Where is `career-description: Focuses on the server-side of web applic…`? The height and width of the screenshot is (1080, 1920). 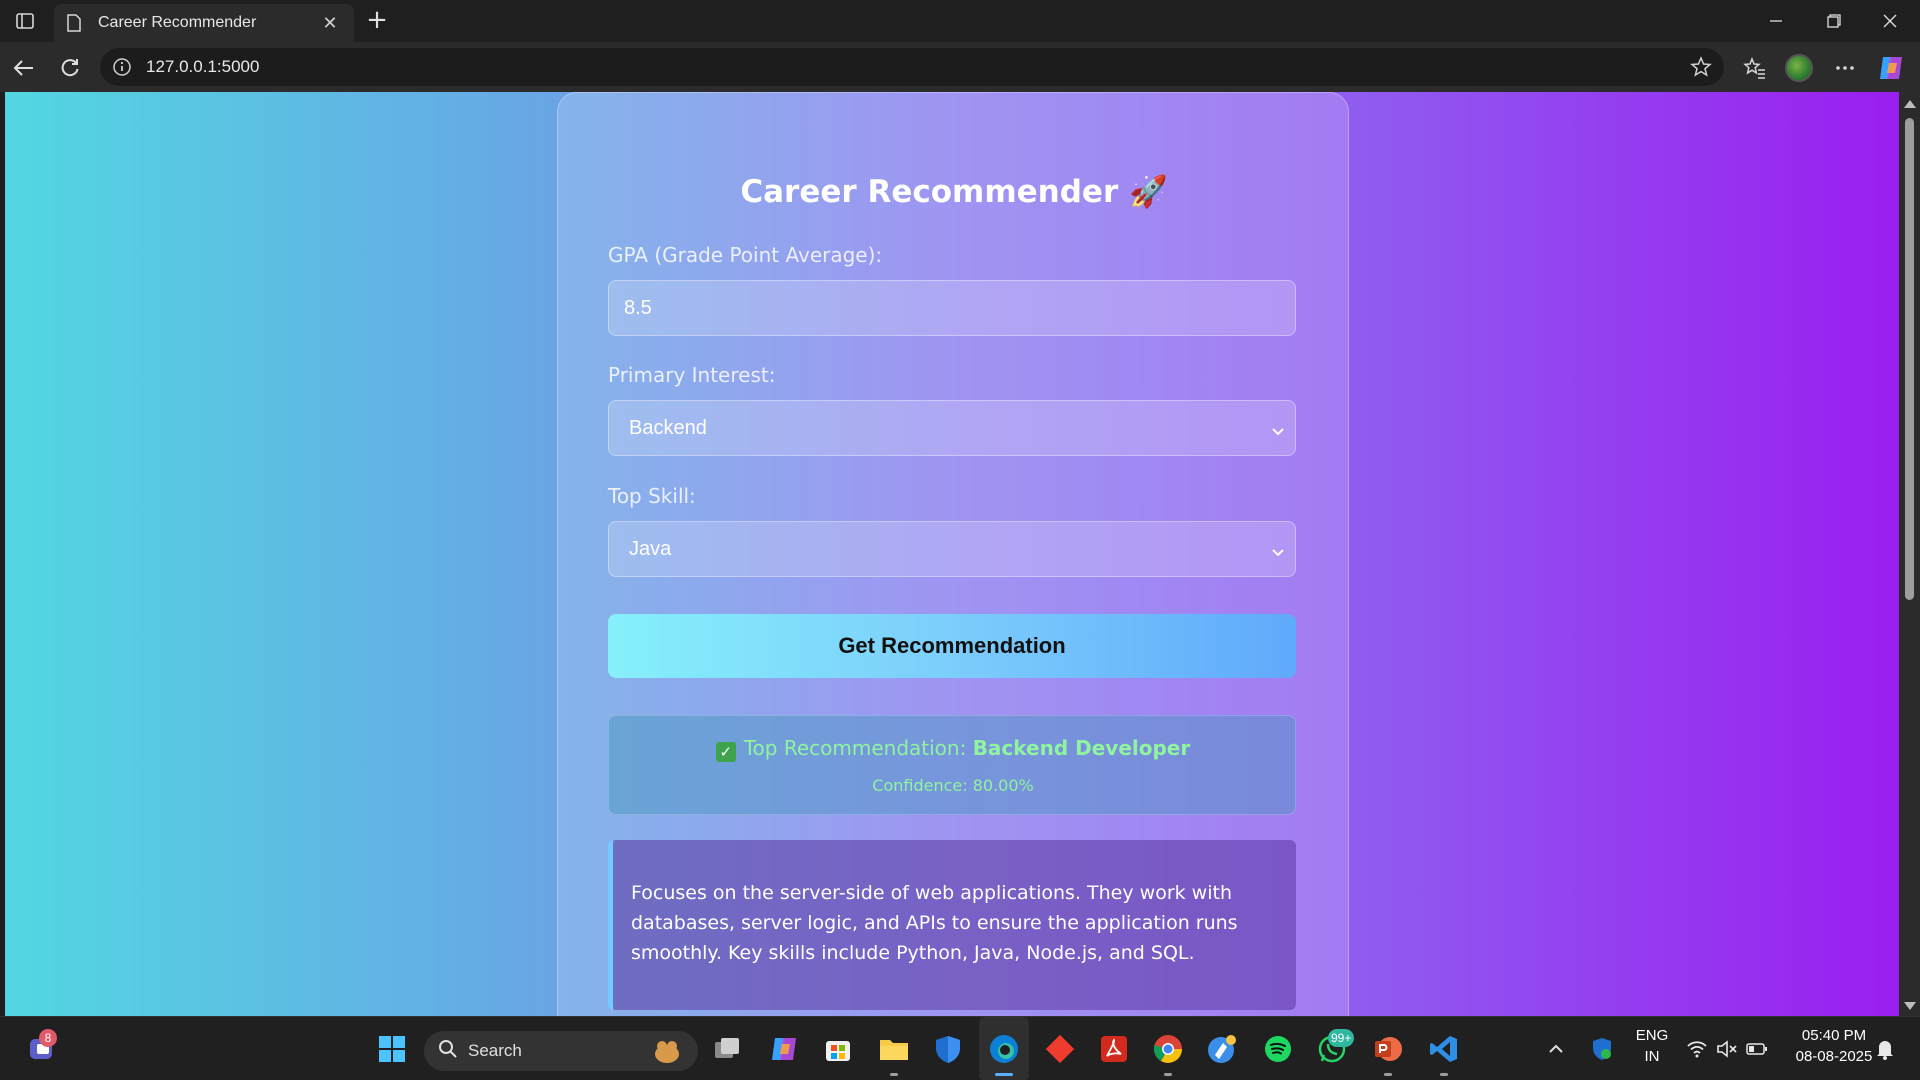 career-description: Focuses on the server-side of web applic… is located at coordinates (952, 925).